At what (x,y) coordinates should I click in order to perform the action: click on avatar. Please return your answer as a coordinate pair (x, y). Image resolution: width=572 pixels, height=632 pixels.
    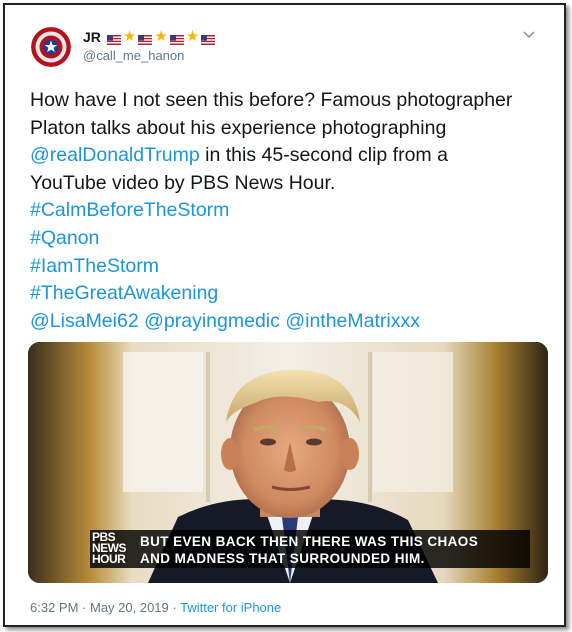
    Looking at the image, I should click on (51, 47).